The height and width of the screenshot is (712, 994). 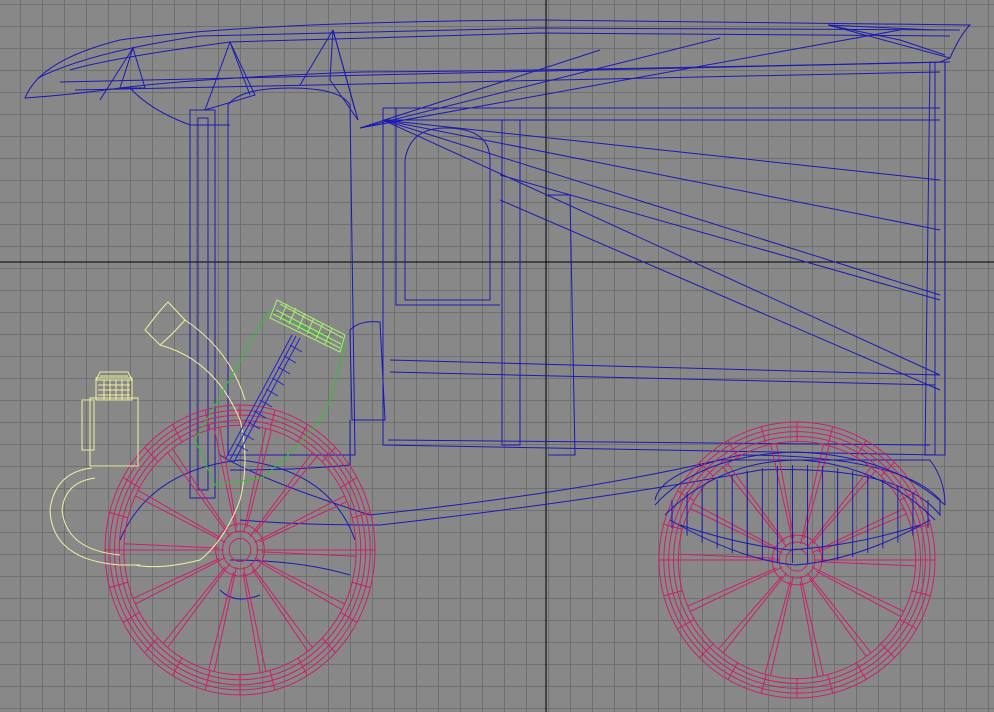 I want to click on steering-frame, so click(x=270, y=398).